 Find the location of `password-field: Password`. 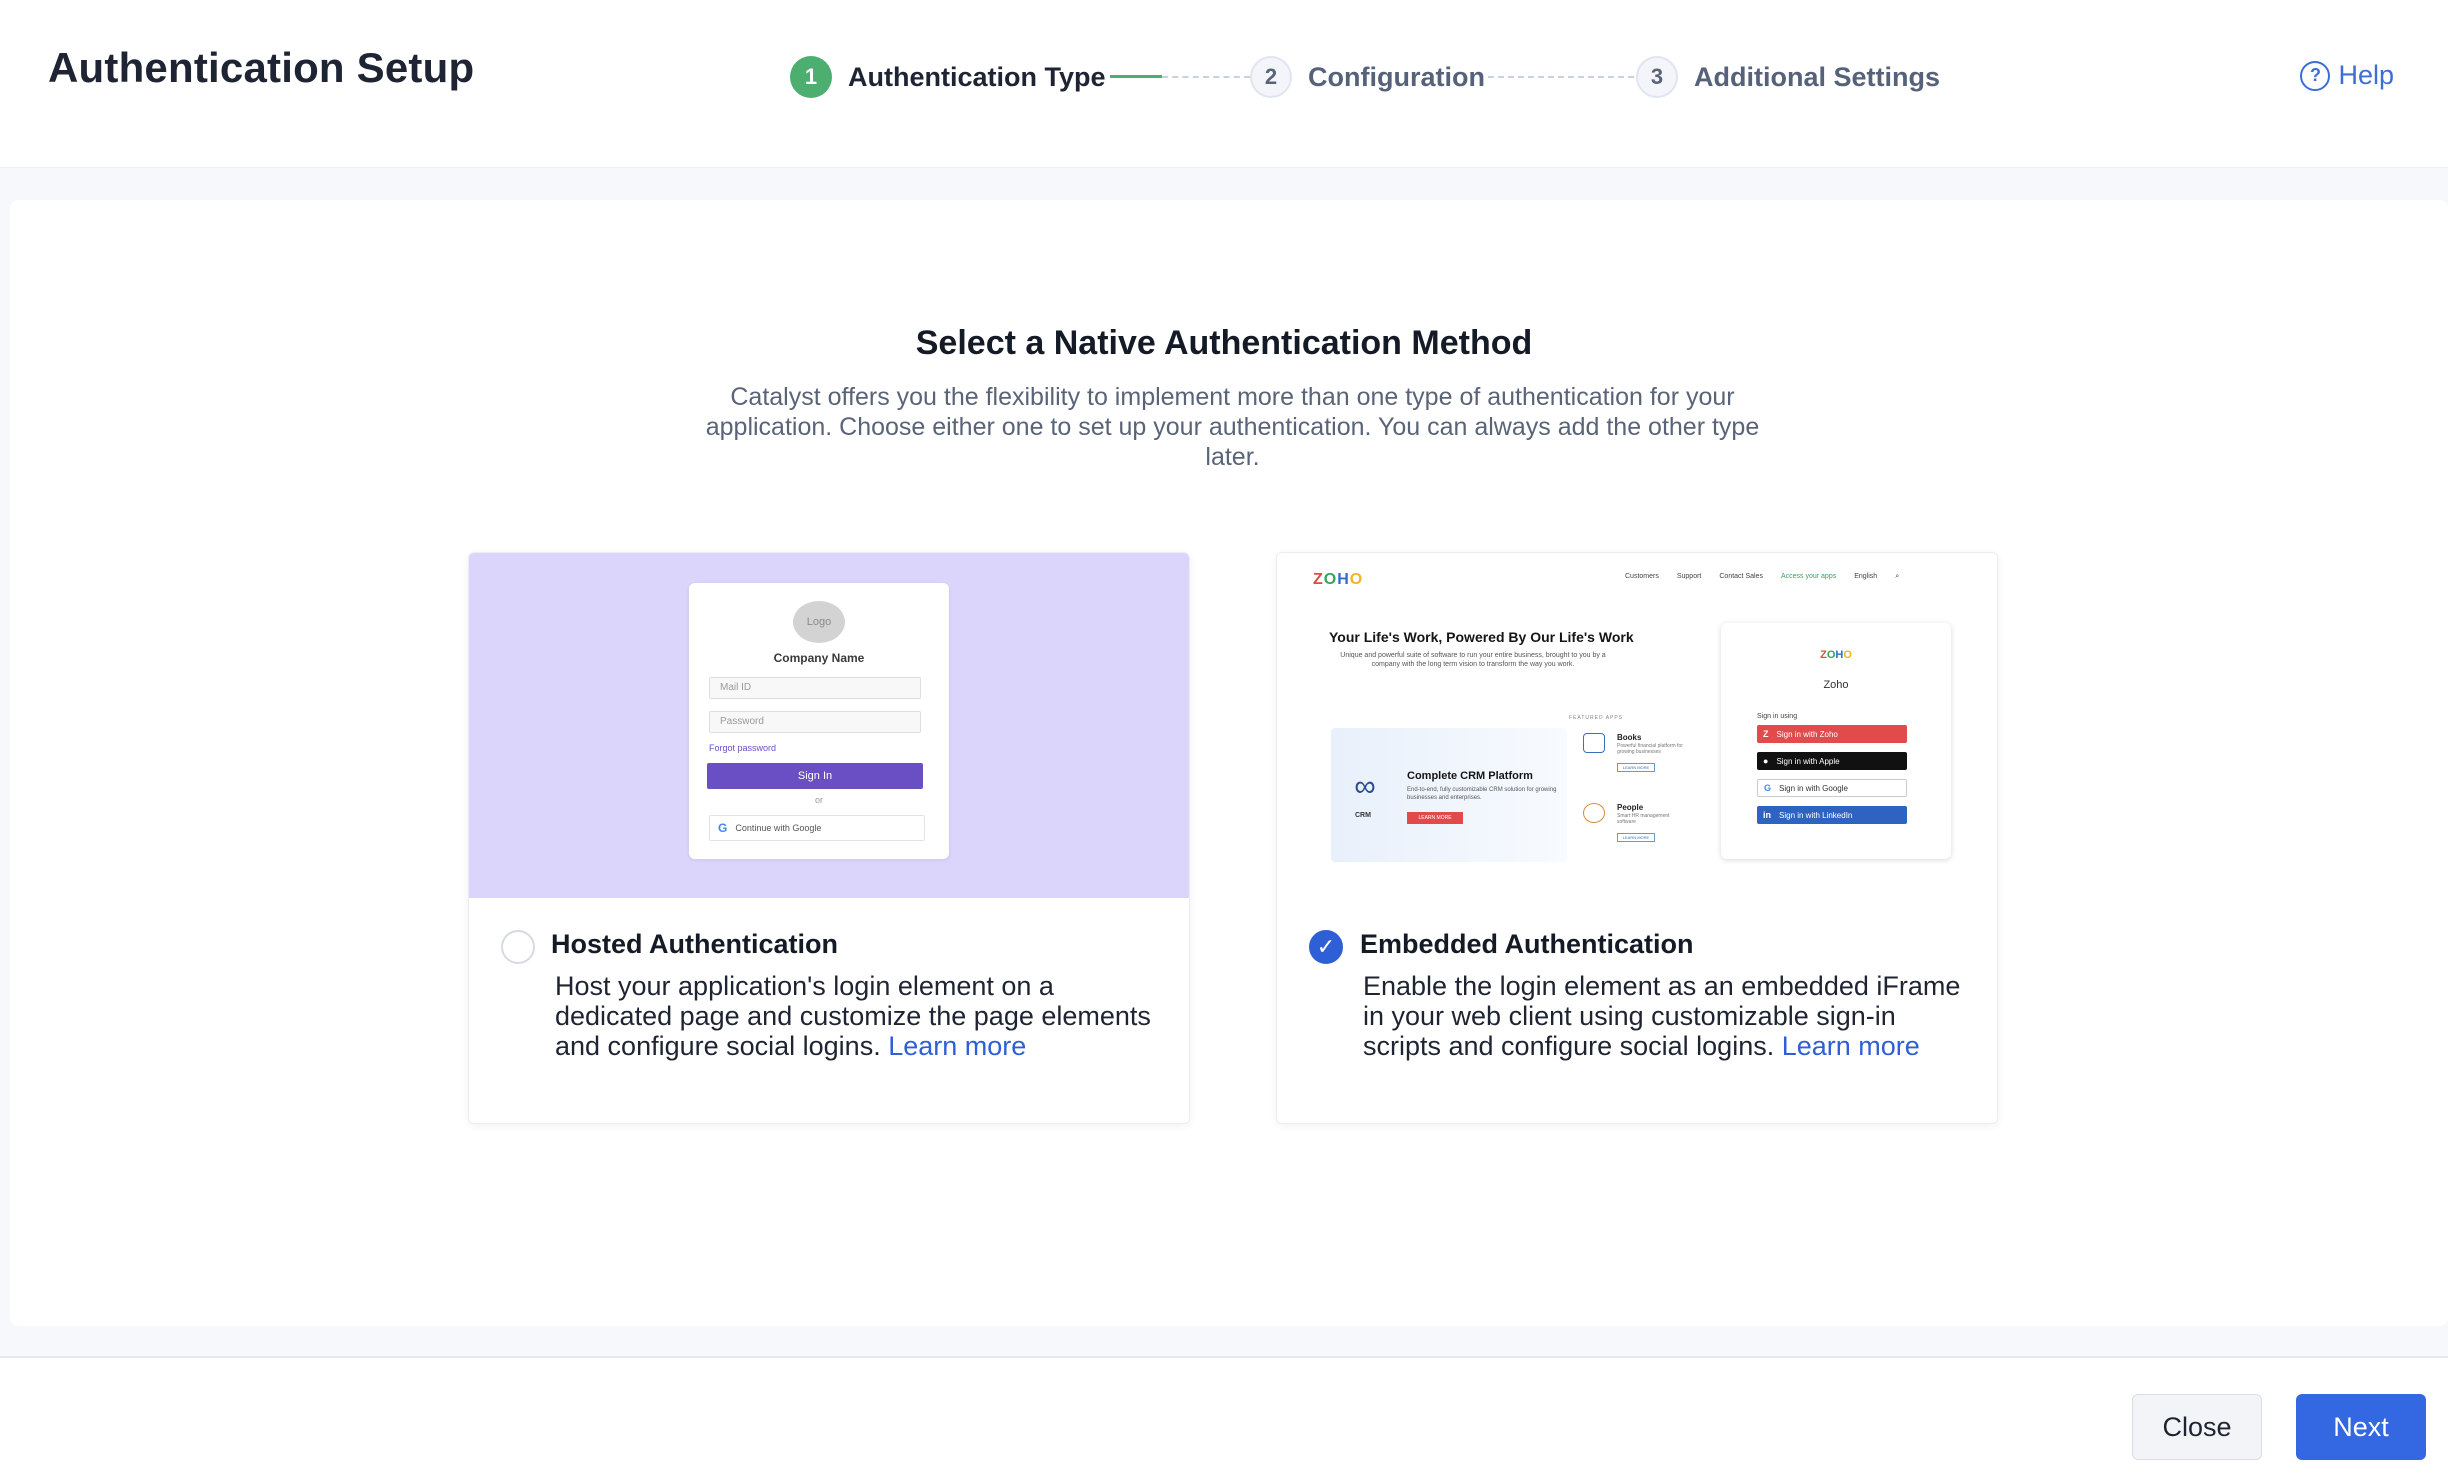

password-field: Password is located at coordinates (815, 722).